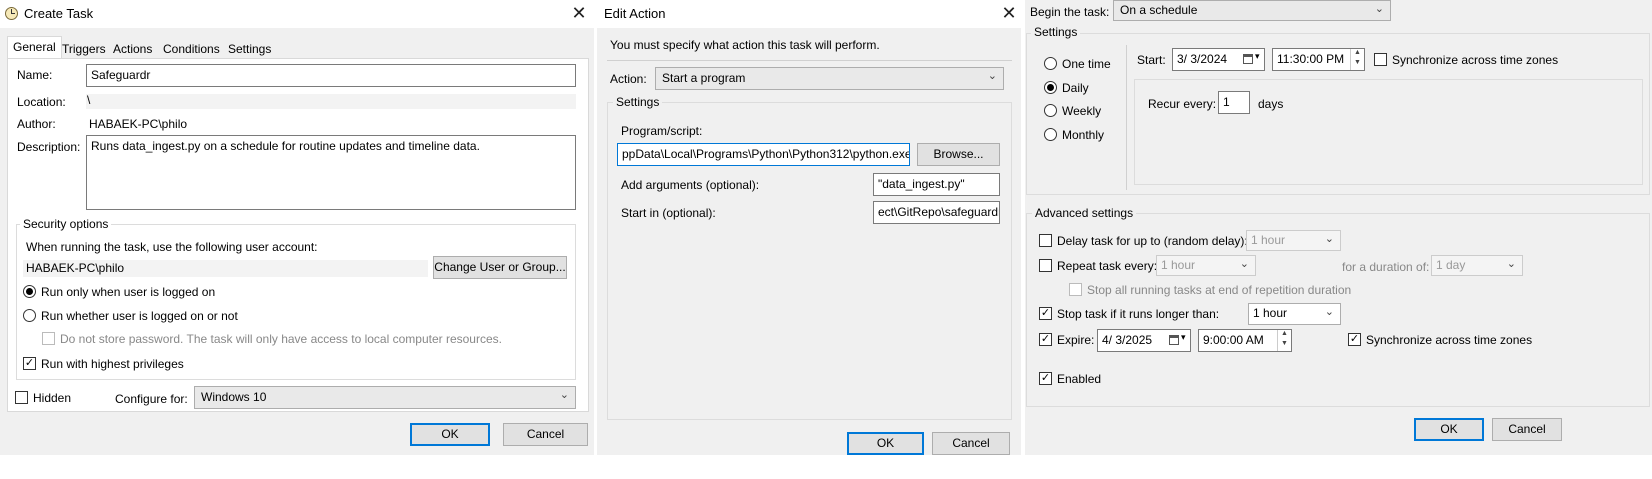  I want to click on tab-settings: Settings, so click(249, 48).